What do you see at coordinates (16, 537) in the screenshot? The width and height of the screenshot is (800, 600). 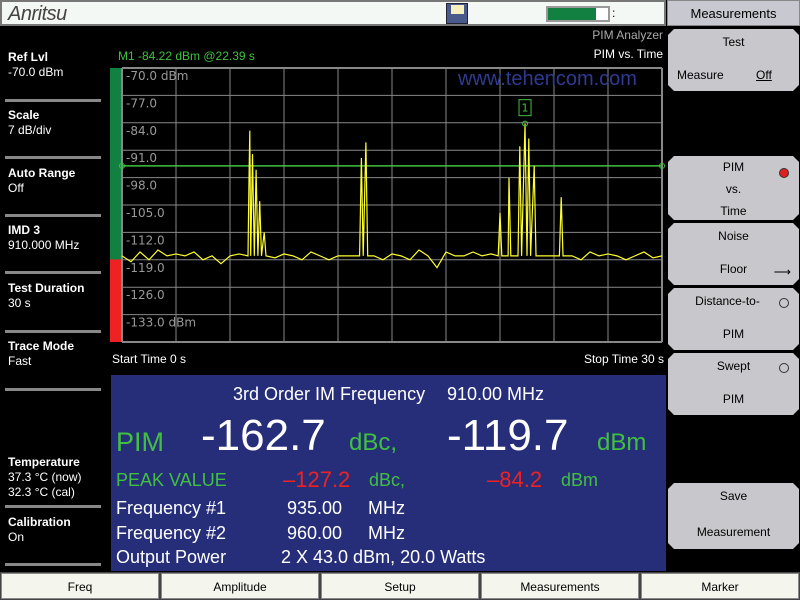 I see `calibration-value: On` at bounding box center [16, 537].